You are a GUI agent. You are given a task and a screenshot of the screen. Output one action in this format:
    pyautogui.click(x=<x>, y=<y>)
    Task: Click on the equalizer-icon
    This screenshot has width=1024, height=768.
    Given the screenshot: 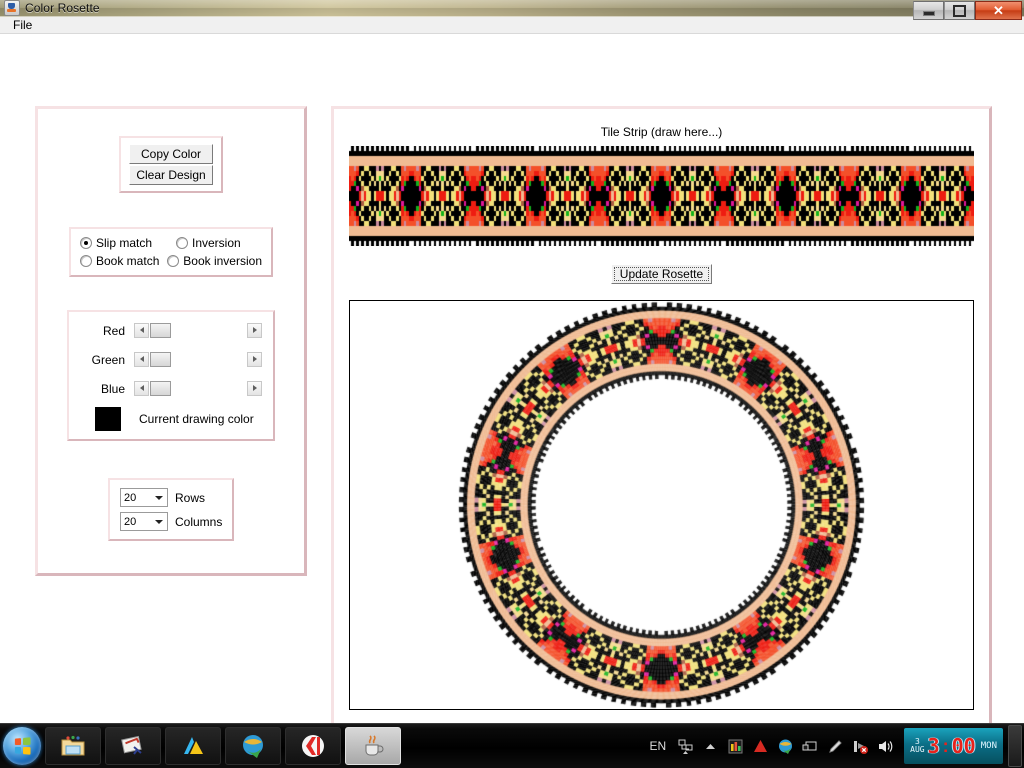 What is the action you would take?
    pyautogui.click(x=735, y=746)
    